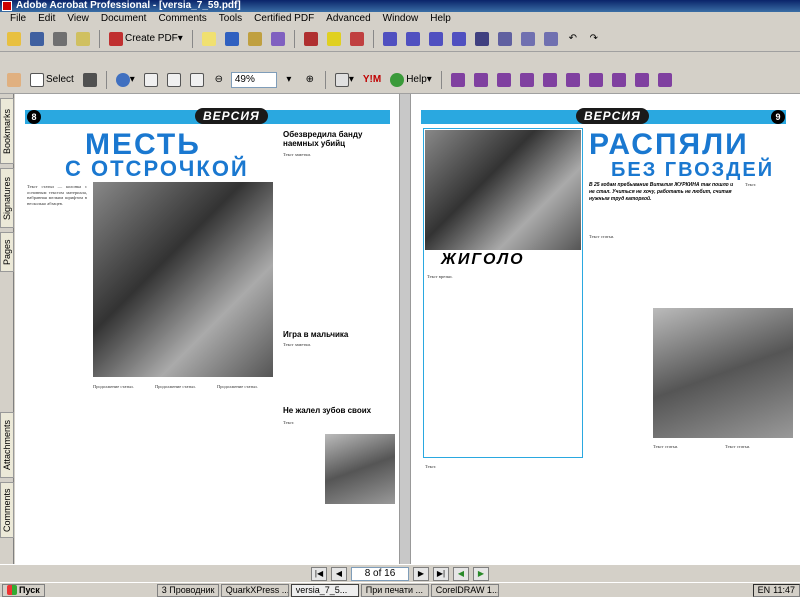 Image resolution: width=800 pixels, height=597 pixels. What do you see at coordinates (175, 386) in the screenshot?
I see `left-col-text-b: Продолжение статьи.` at bounding box center [175, 386].